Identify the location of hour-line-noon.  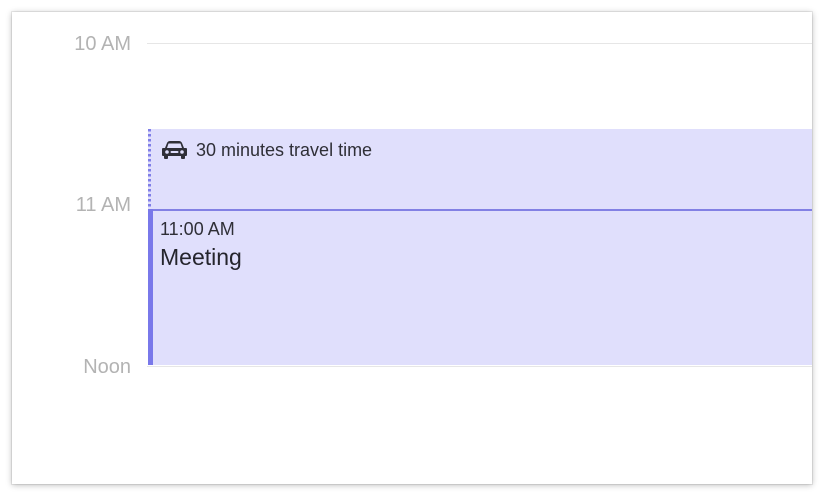
(479, 366).